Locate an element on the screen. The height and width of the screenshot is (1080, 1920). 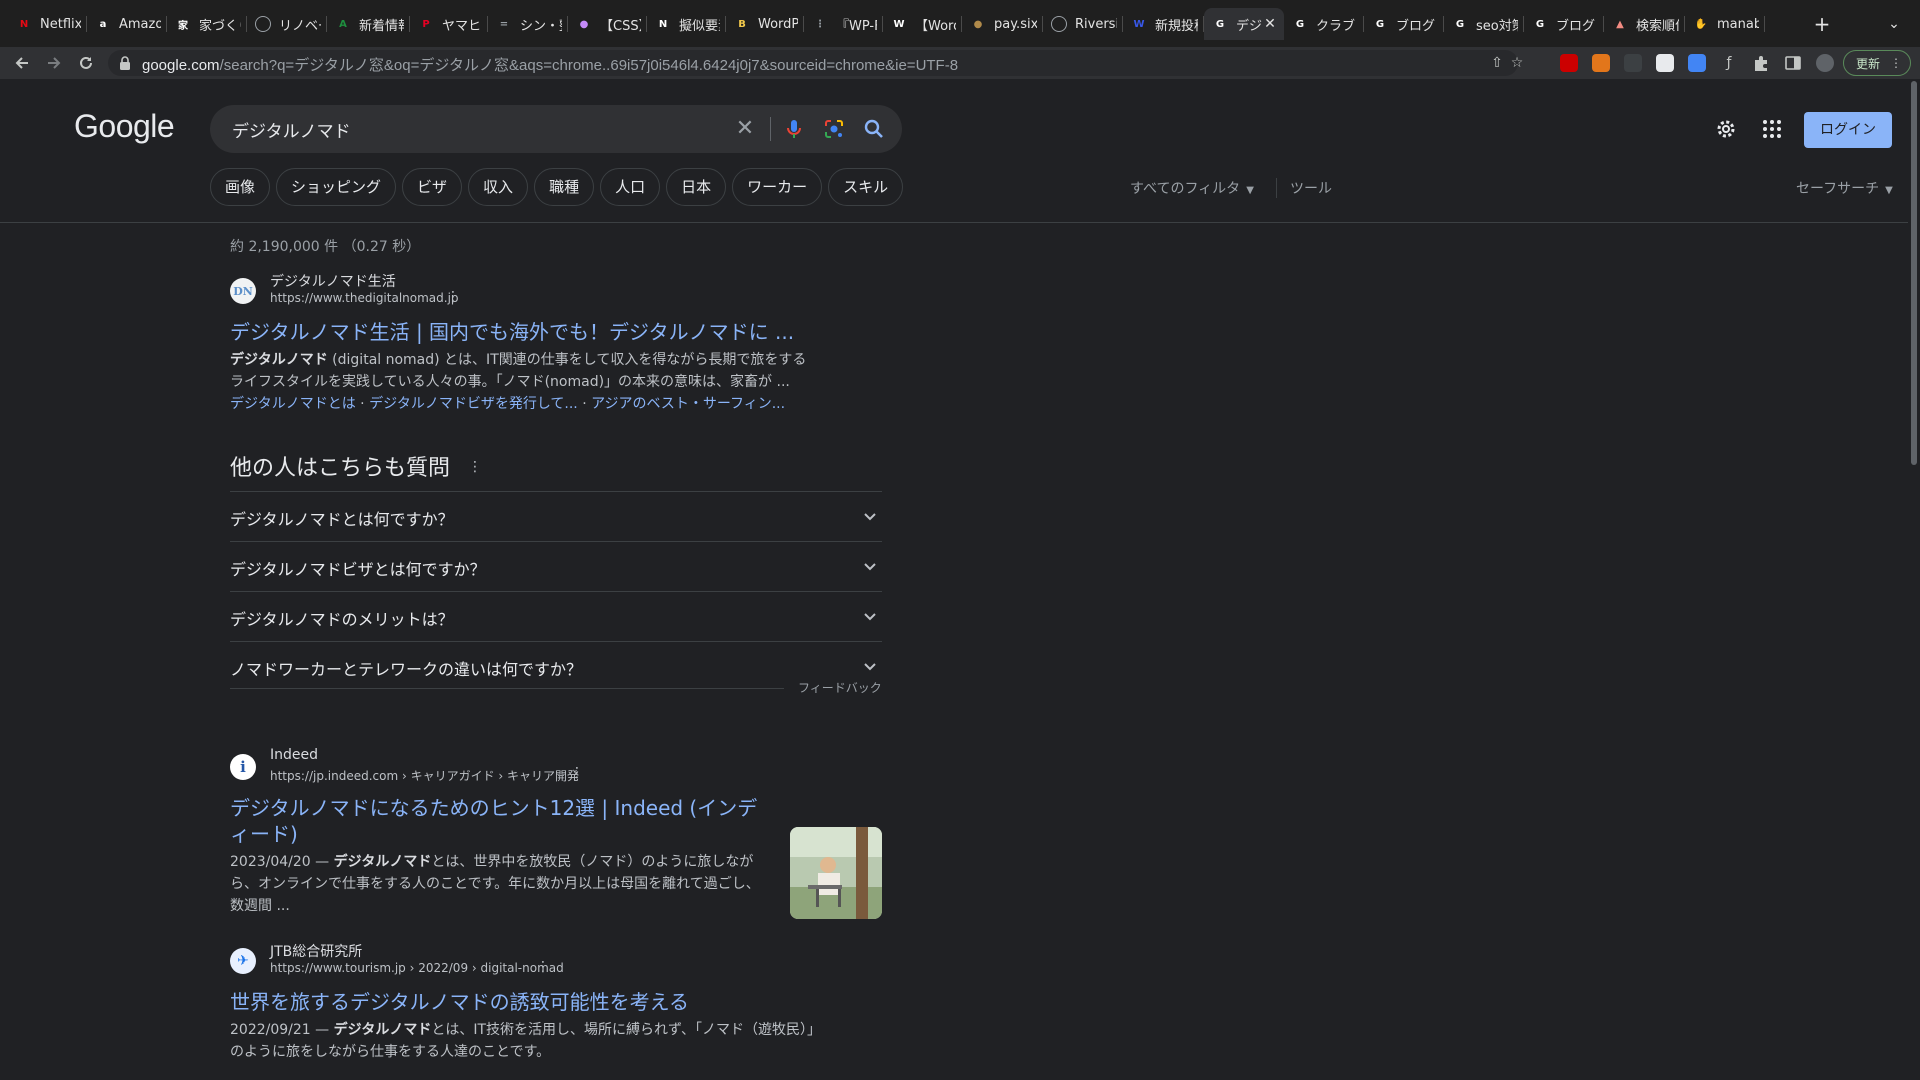
browser-tab: A 新着情報 is located at coordinates (368, 24).